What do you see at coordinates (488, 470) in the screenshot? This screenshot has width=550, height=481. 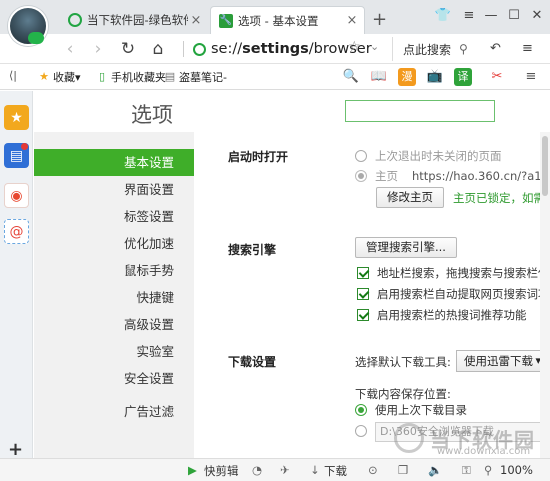 I see `zoom-icon: ⚲` at bounding box center [488, 470].